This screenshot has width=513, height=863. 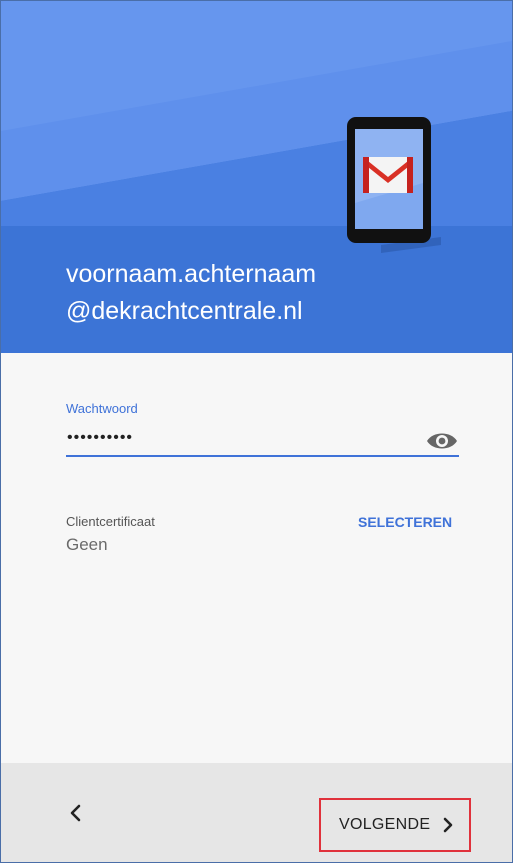 I want to click on account-email-line1: voornaam.achternaam, so click(x=191, y=274).